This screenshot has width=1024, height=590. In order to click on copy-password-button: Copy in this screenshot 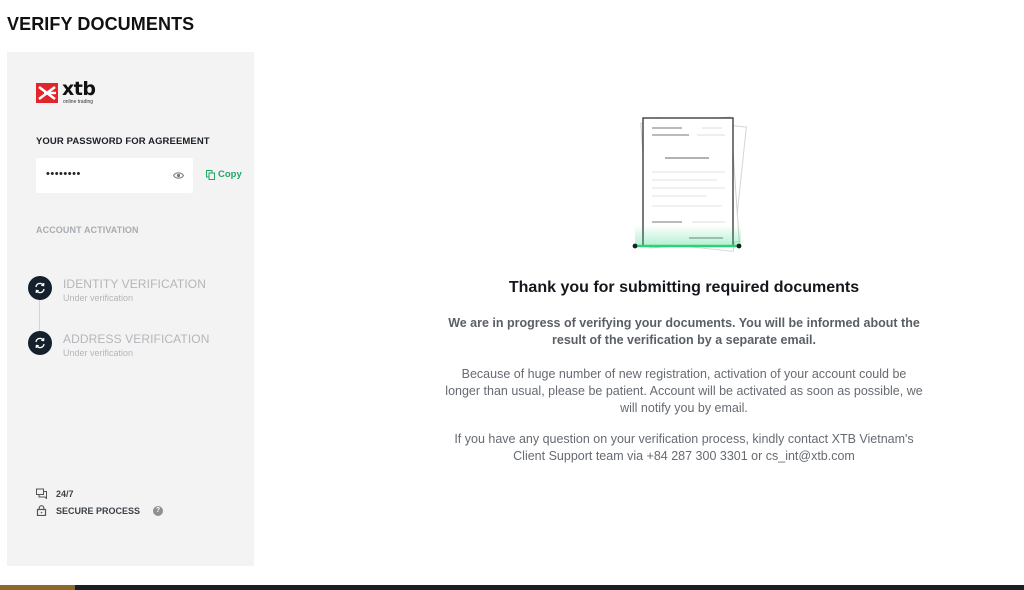, I will do `click(224, 174)`.